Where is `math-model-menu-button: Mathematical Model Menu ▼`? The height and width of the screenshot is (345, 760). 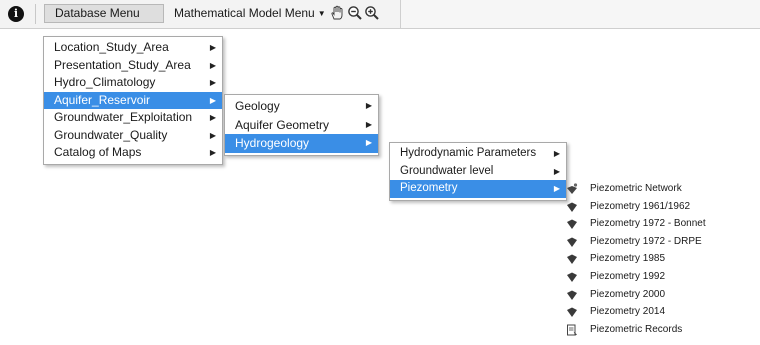
math-model-menu-button: Mathematical Model Menu ▼ is located at coordinates (250, 14).